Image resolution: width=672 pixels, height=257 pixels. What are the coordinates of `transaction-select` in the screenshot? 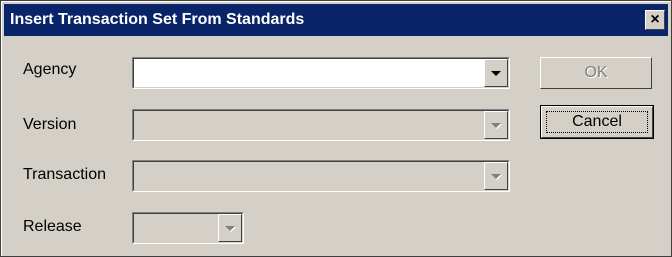 It's located at (321, 176).